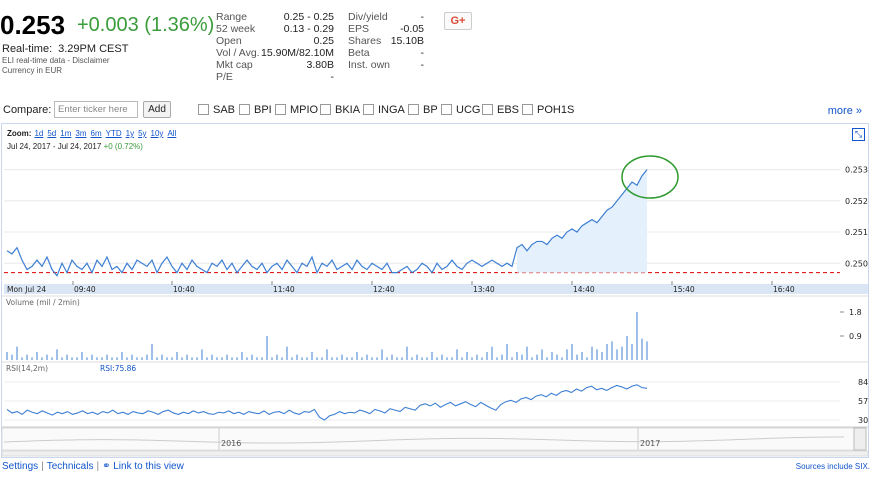 The width and height of the screenshot is (880, 482). I want to click on rsi-tick-label: 84, so click(863, 382).